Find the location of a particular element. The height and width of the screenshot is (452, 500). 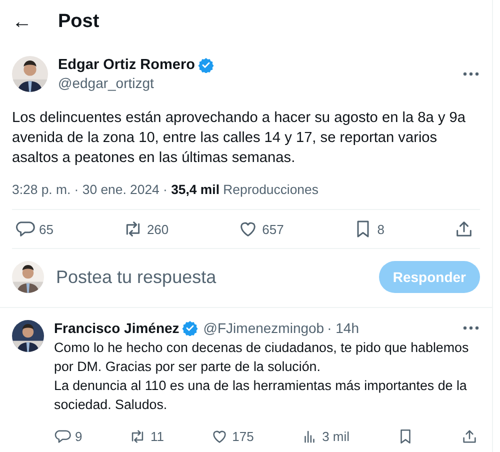

post-metadata: 3:28 p. m. · 30 ene. 2024 · 35,4 mil Reproducciones is located at coordinates (246, 196).